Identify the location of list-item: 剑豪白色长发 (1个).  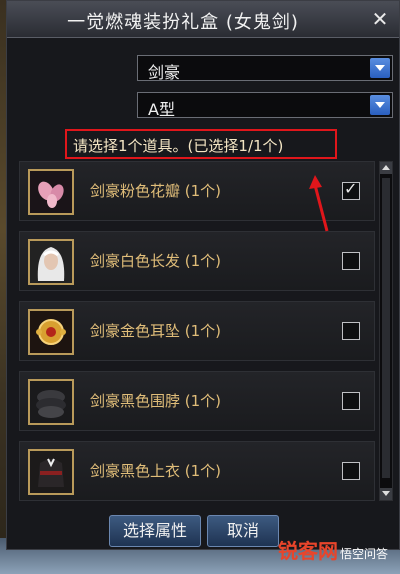
(197, 261).